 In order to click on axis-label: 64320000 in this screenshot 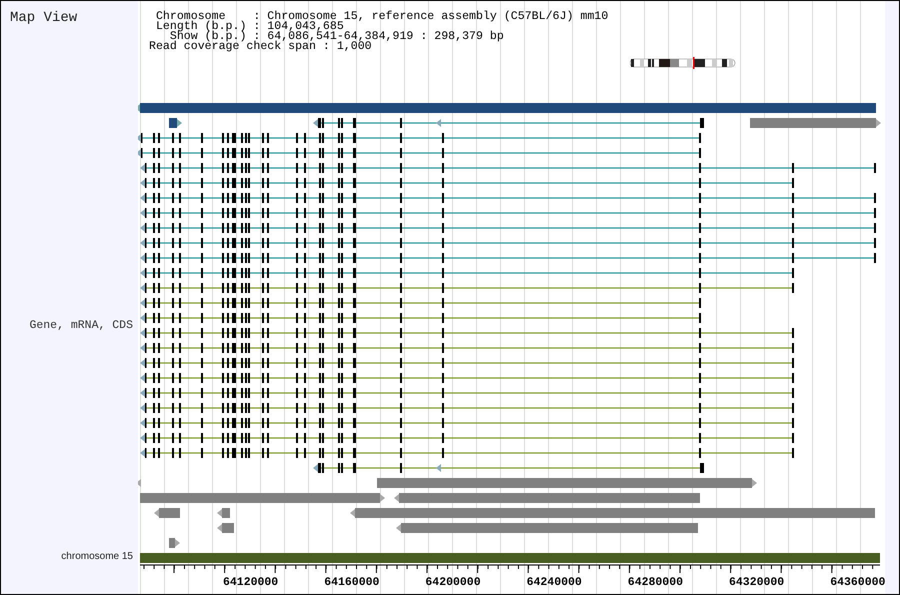, I will do `click(756, 582)`.